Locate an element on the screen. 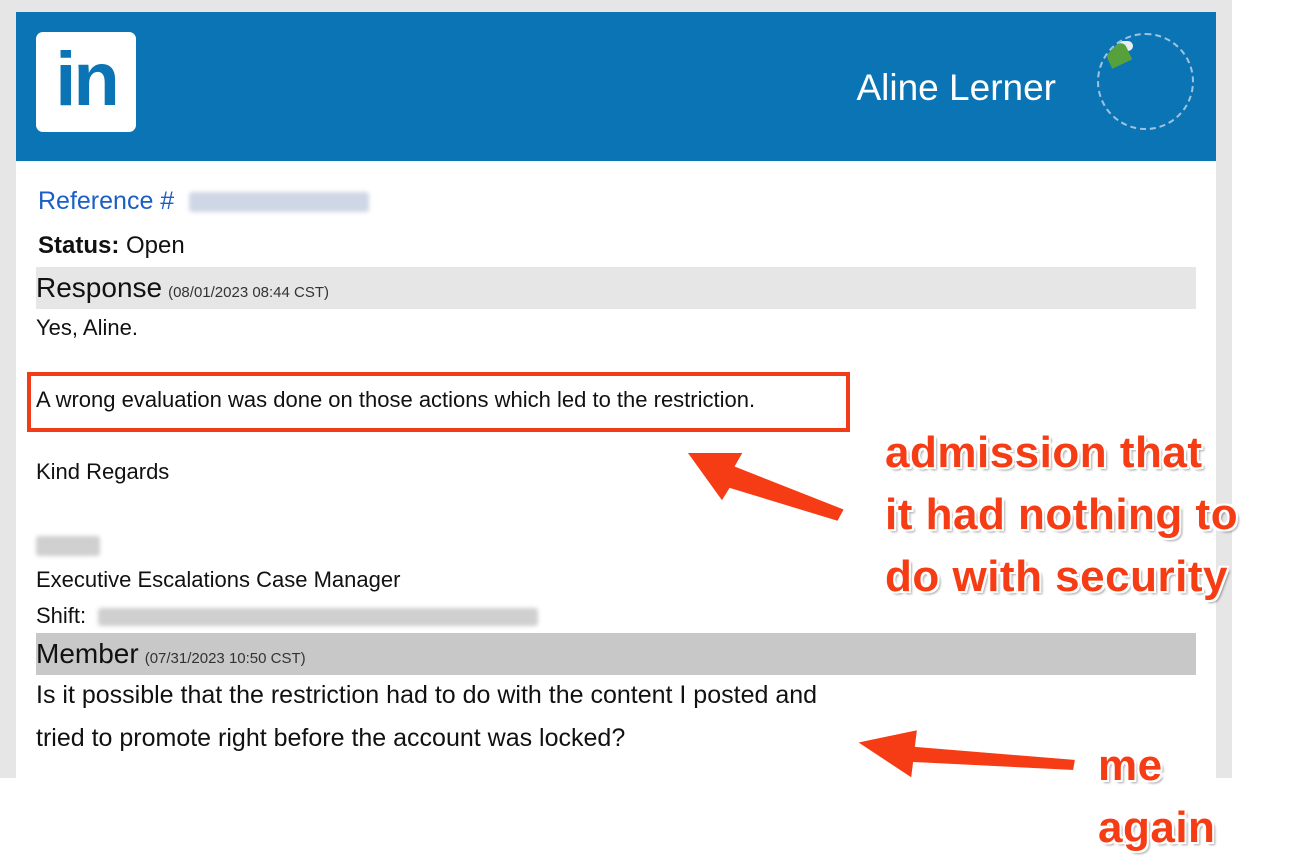 The height and width of the screenshot is (866, 1312). me-again-annotation-line: again is located at coordinates (1157, 827).